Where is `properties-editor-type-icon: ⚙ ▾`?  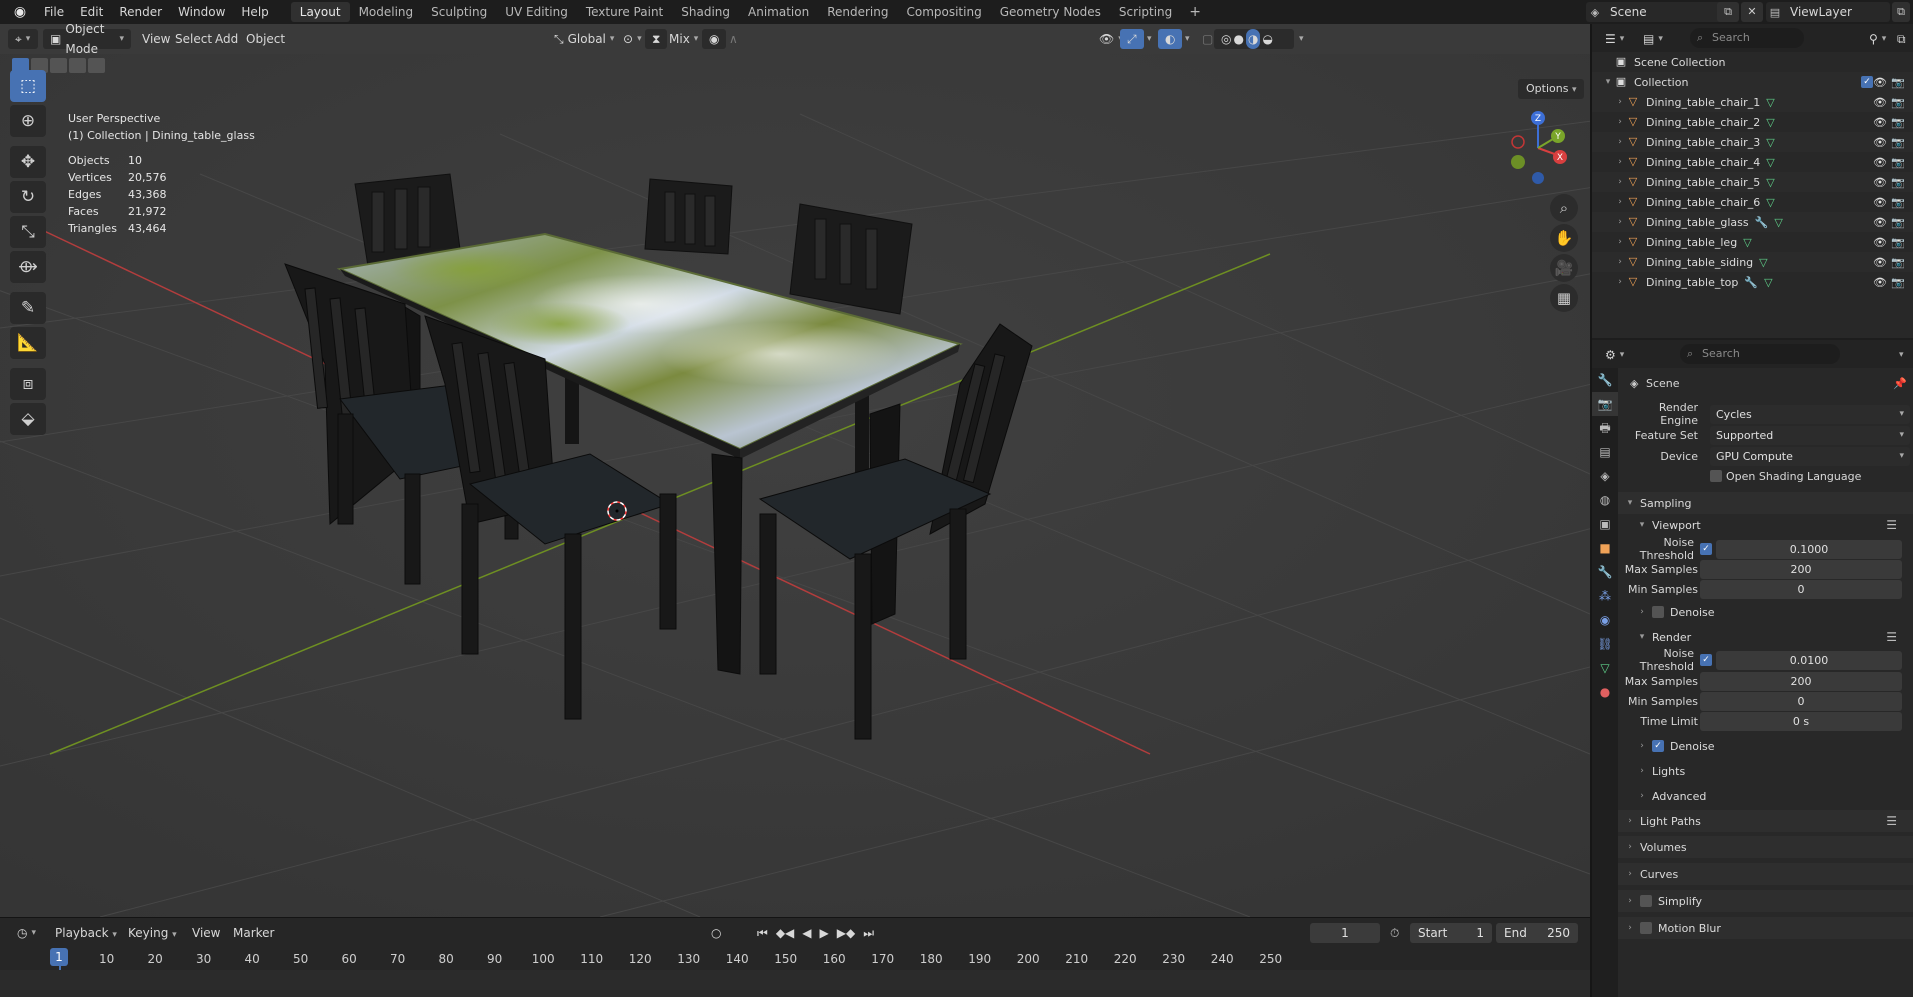
properties-editor-type-icon: ⚙ ▾ is located at coordinates (1614, 355).